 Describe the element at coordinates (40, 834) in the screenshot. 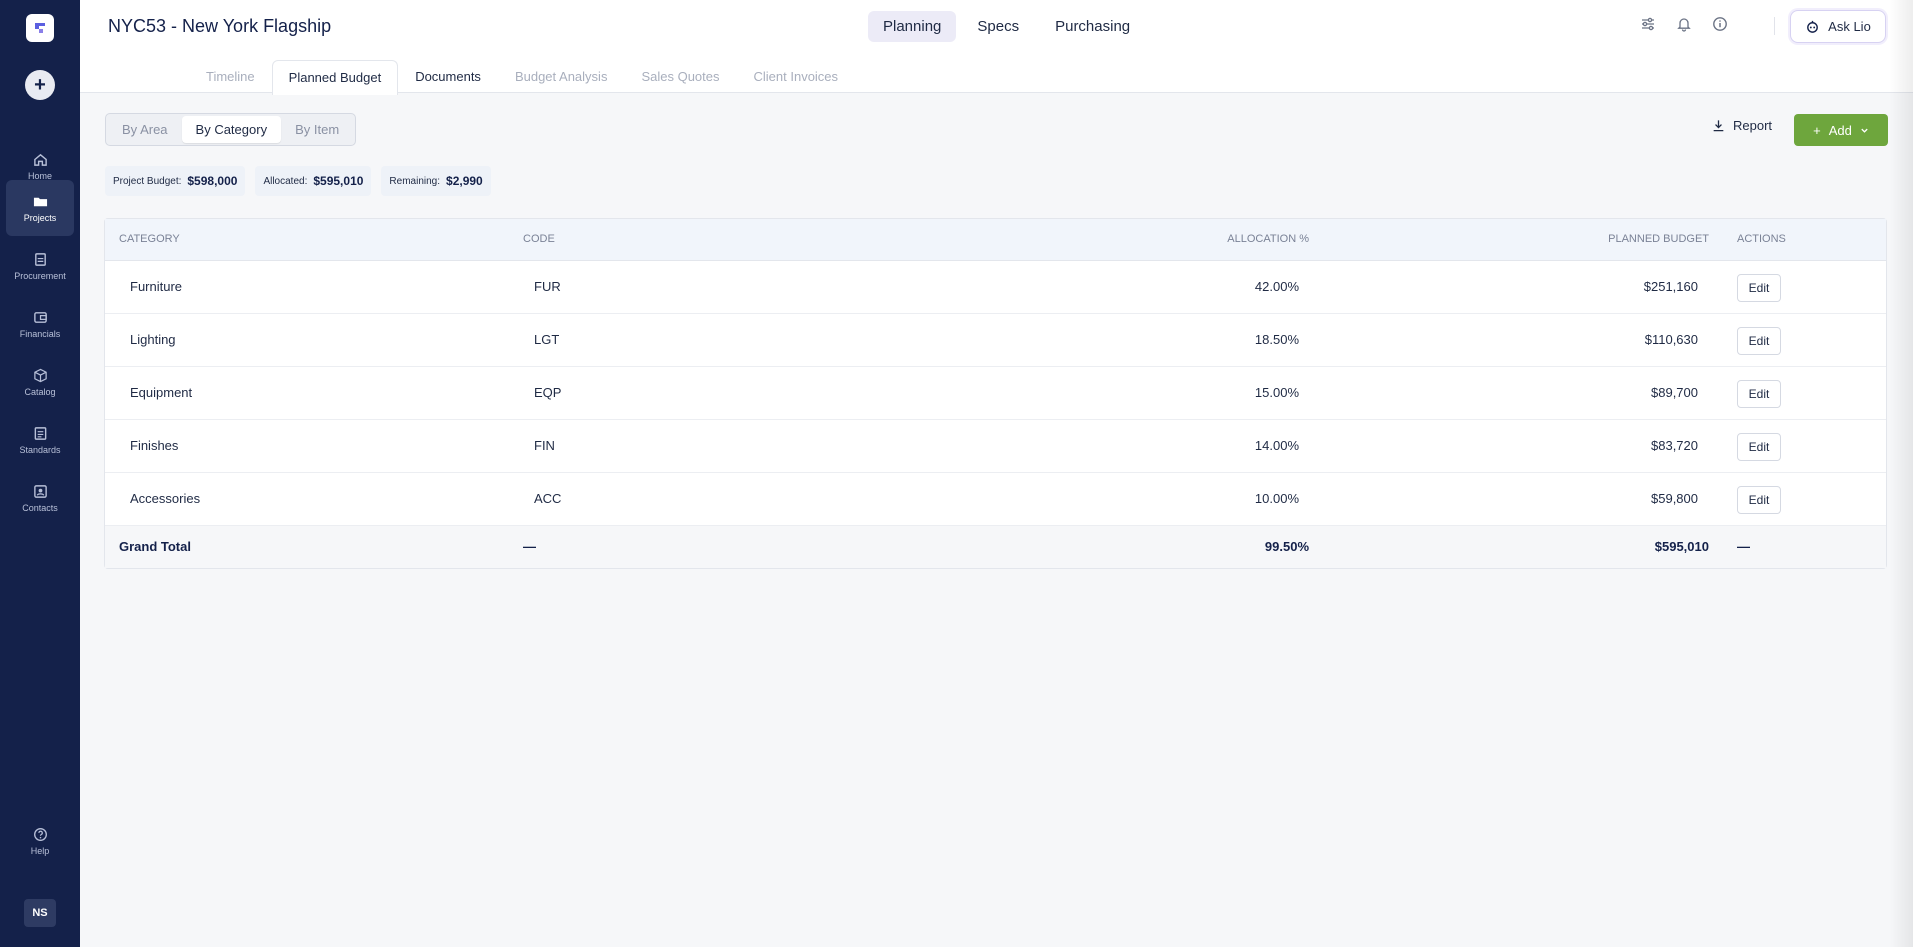

I see `help-icon` at that location.